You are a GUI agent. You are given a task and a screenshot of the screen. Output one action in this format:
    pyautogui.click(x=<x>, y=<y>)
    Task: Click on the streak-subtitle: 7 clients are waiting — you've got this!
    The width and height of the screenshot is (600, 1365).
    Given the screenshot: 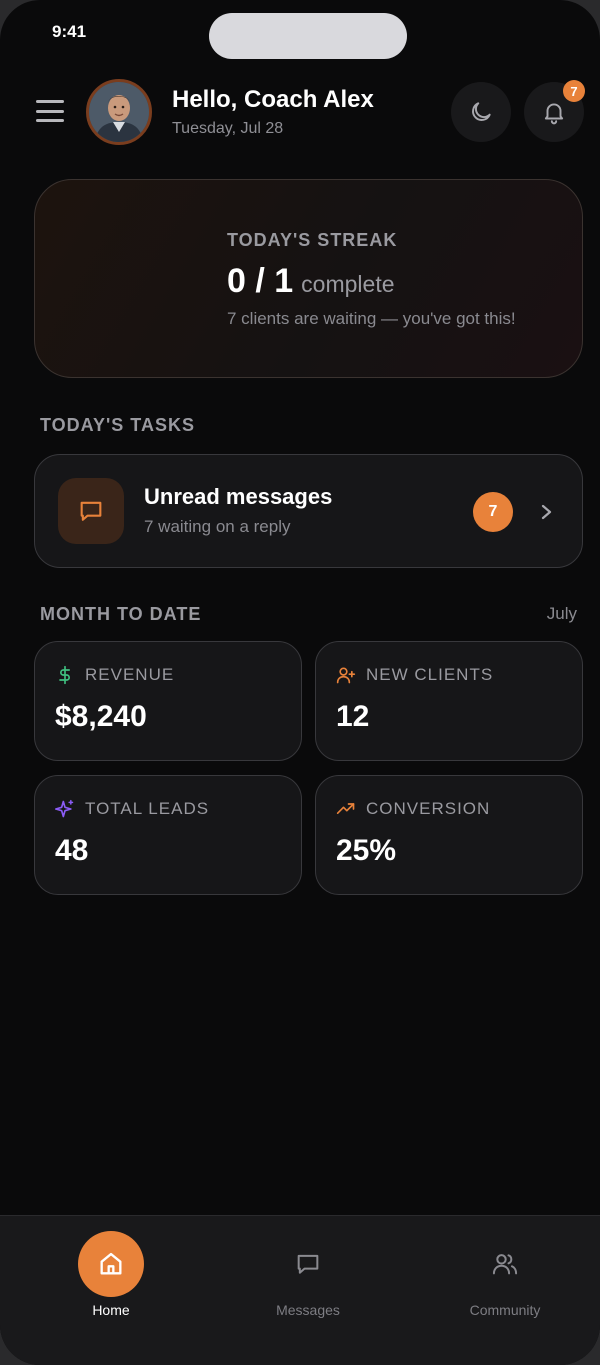 What is the action you would take?
    pyautogui.click(x=371, y=318)
    